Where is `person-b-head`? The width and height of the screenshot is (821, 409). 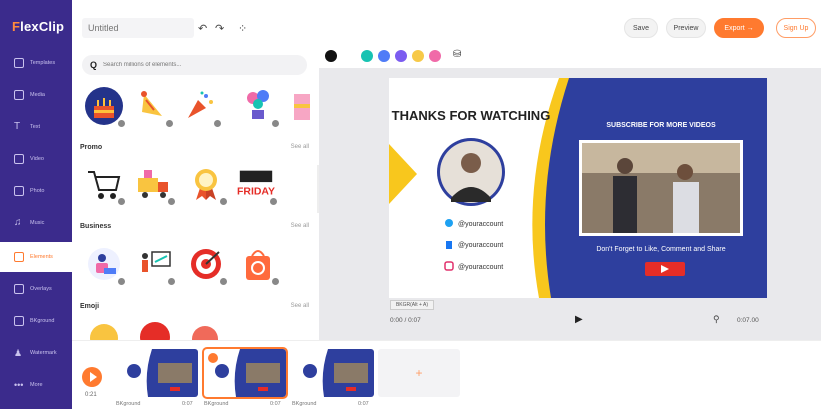 person-b-head is located at coordinates (685, 172).